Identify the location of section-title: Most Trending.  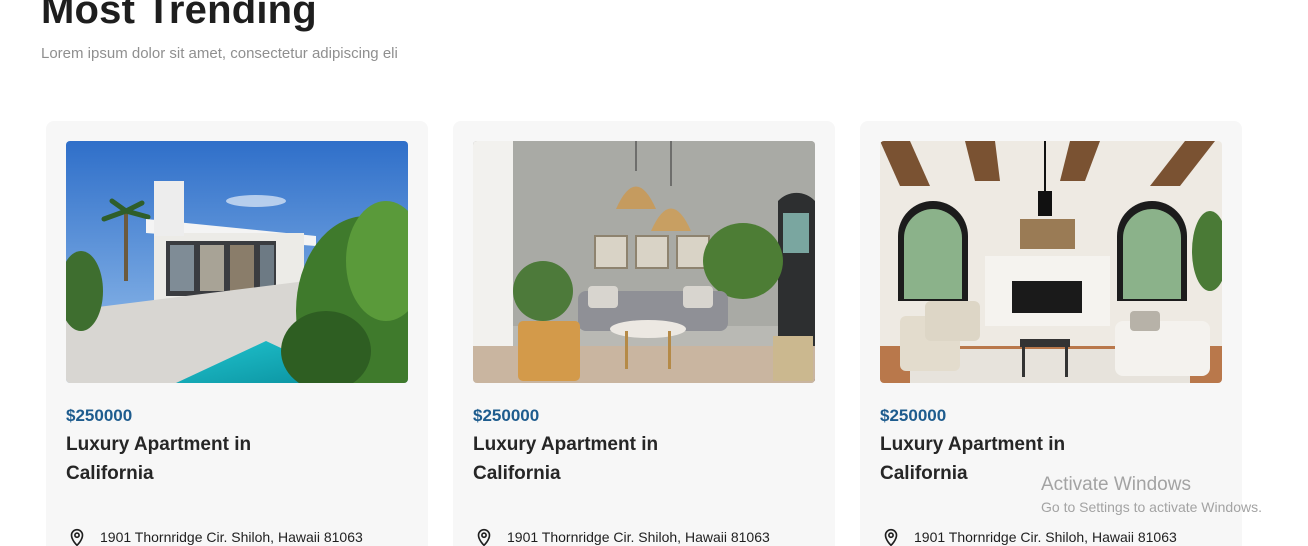
(179, 16).